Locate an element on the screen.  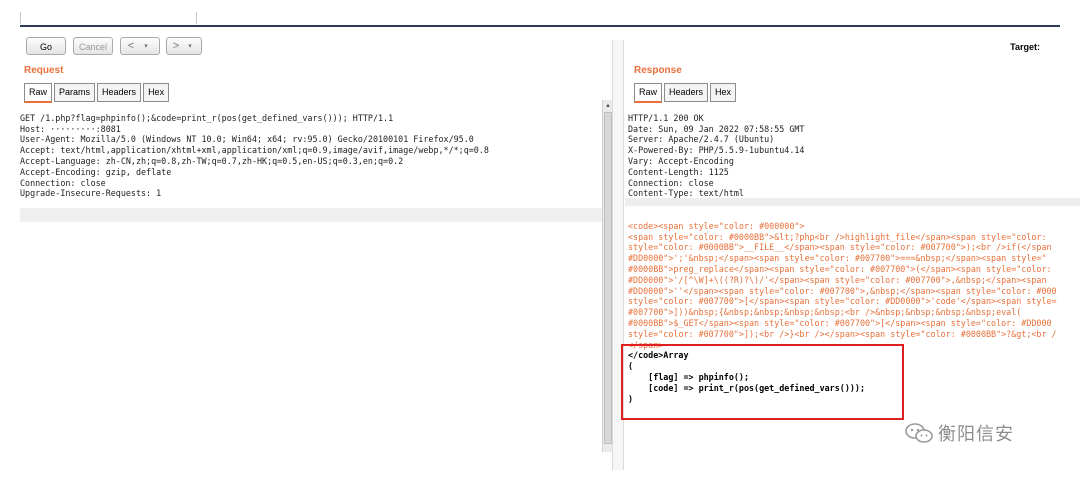
request-connection-line: Connection: close is located at coordinates (63, 182).